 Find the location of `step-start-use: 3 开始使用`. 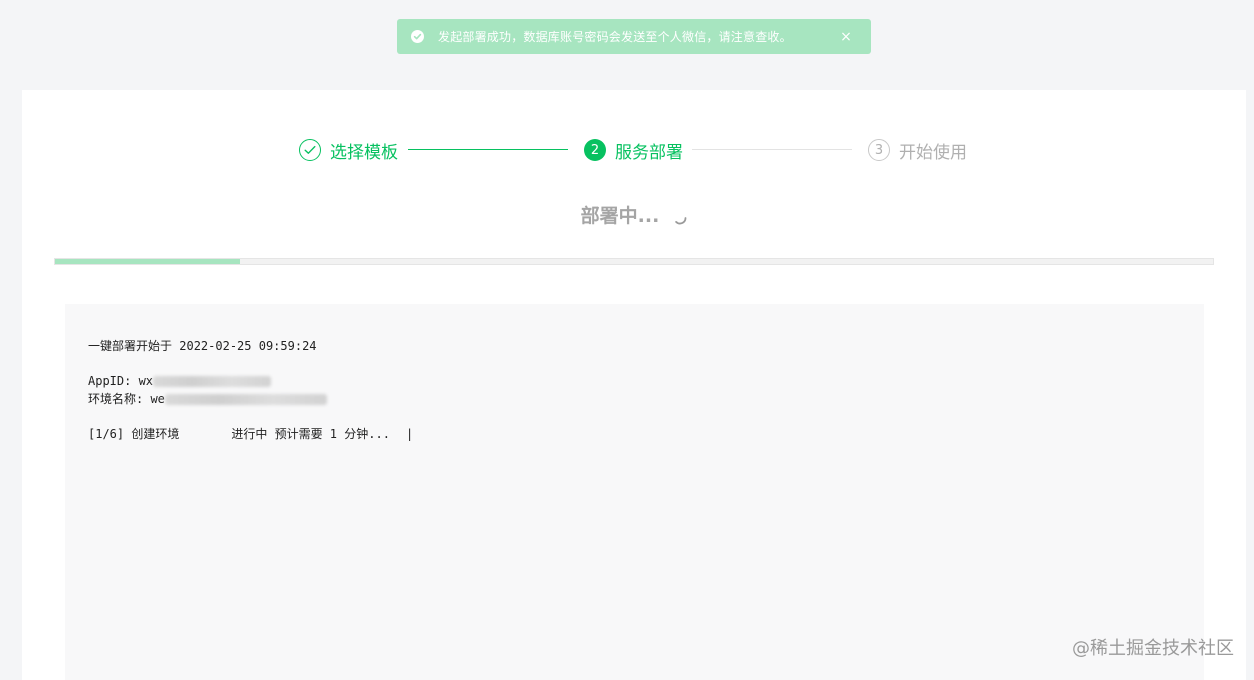

step-start-use: 3 开始使用 is located at coordinates (917, 150).